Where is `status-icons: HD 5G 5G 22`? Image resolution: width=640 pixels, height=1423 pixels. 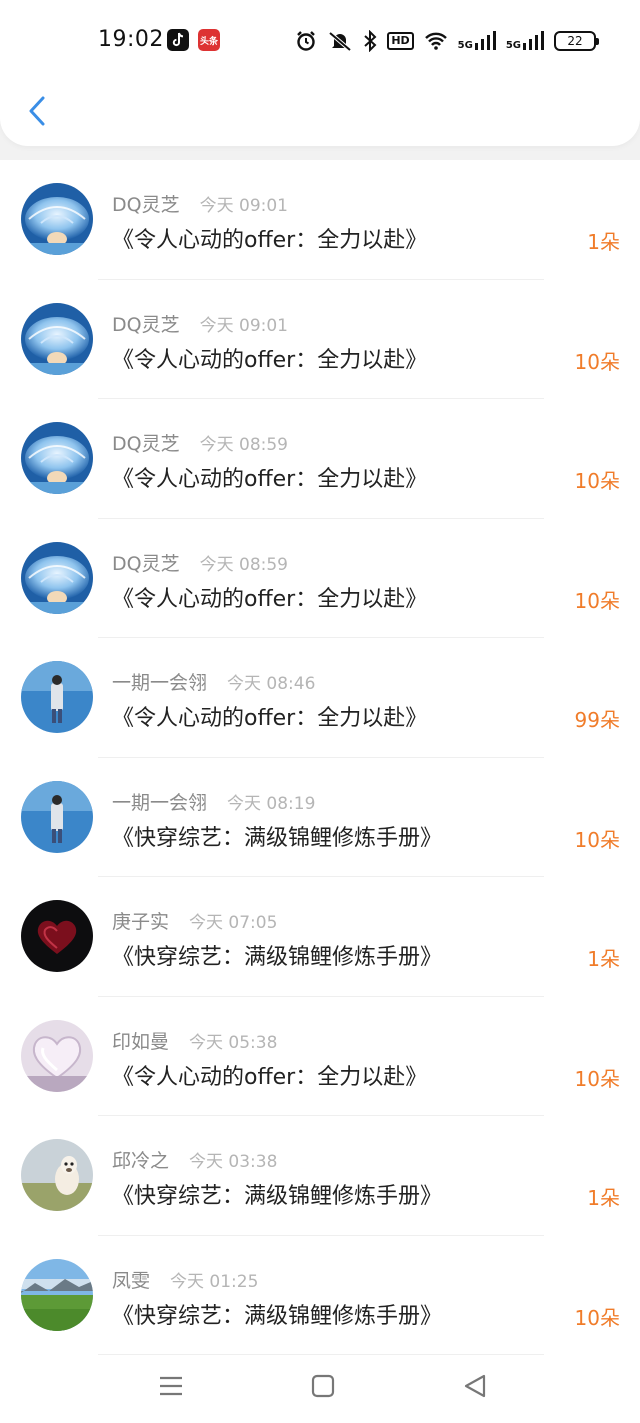
status-icons: HD 5G 5G 22 is located at coordinates (447, 41).